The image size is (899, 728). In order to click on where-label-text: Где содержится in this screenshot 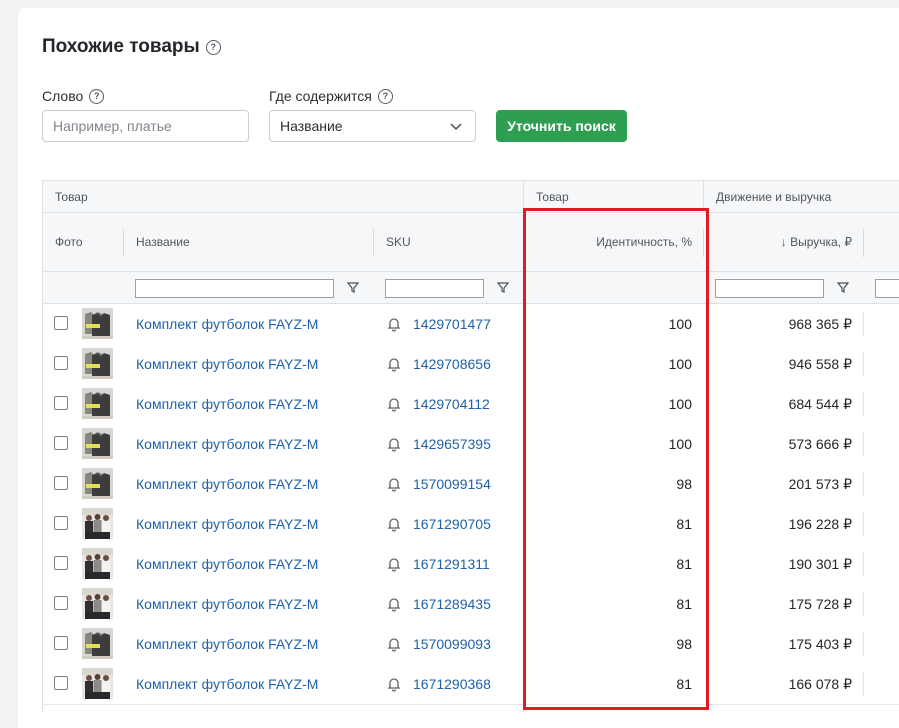, I will do `click(320, 96)`.